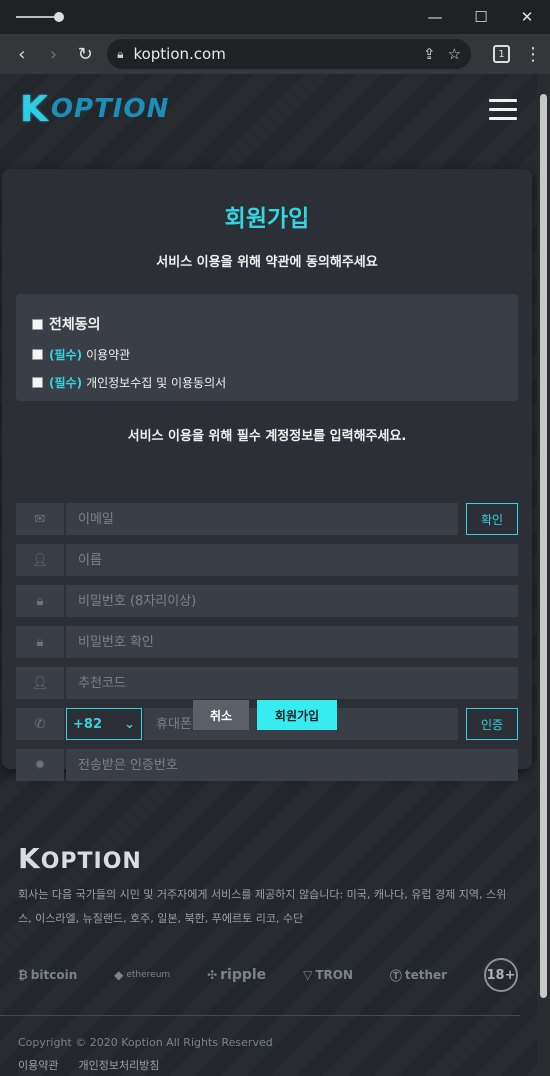  I want to click on privacy-checkbox, so click(37, 382).